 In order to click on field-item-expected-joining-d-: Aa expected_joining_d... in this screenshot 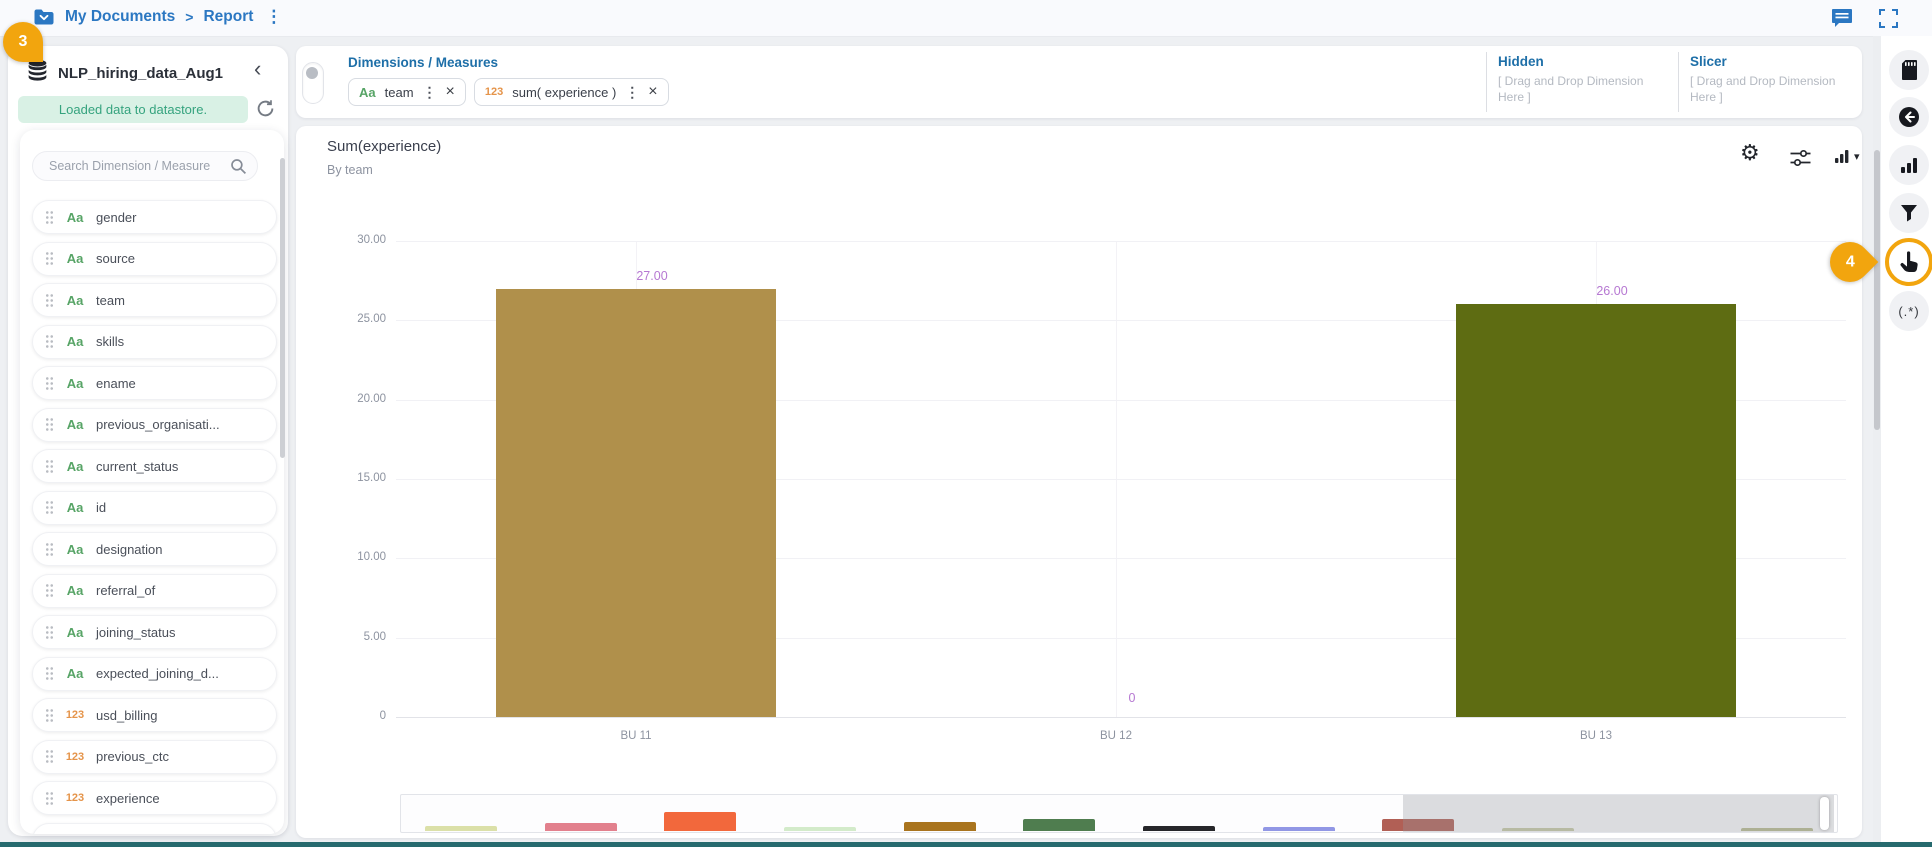, I will do `click(154, 673)`.